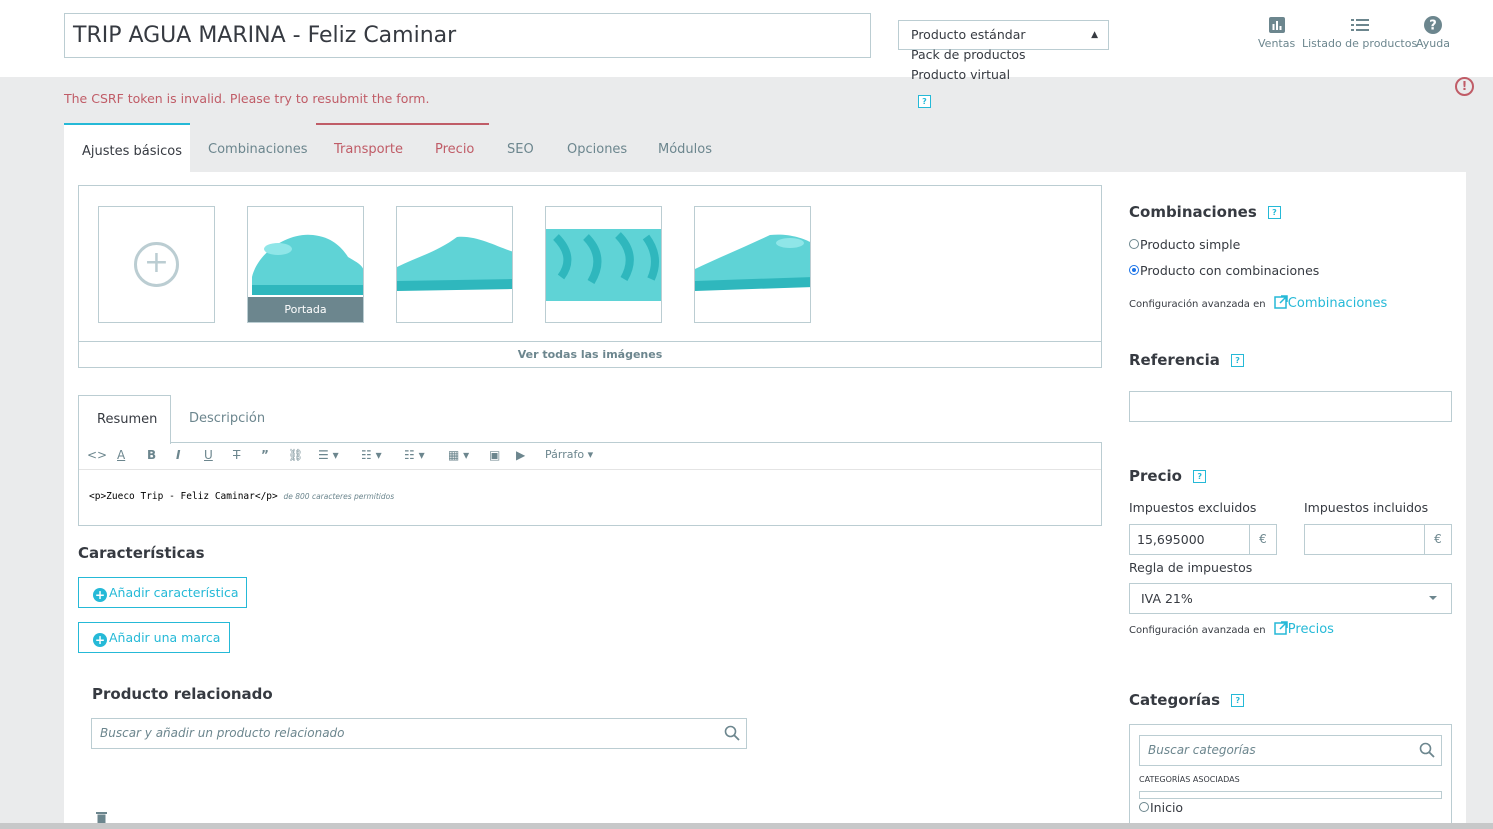 This screenshot has width=1493, height=829. Describe the element at coordinates (100, 640) in the screenshot. I see `plus-icon: +` at that location.